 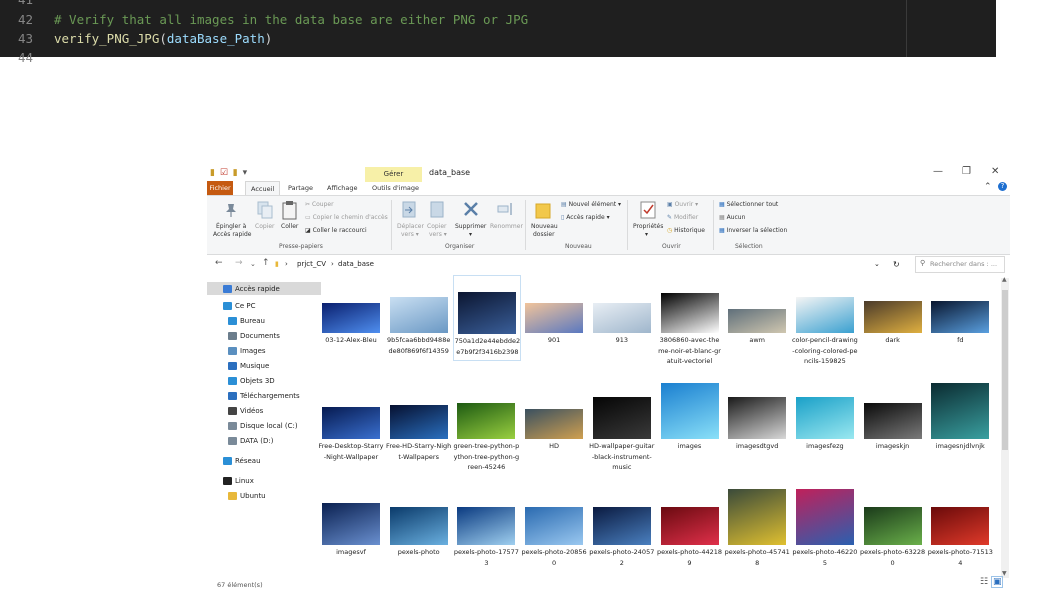 I want to click on search-input, so click(x=967, y=263).